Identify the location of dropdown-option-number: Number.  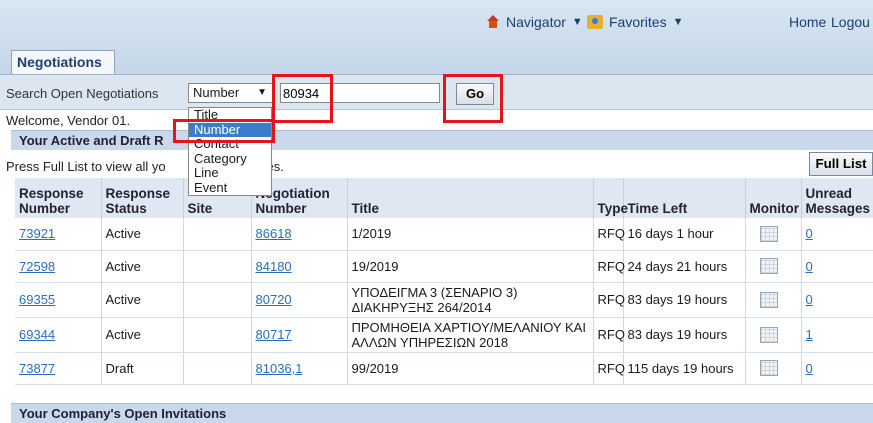
(230, 129).